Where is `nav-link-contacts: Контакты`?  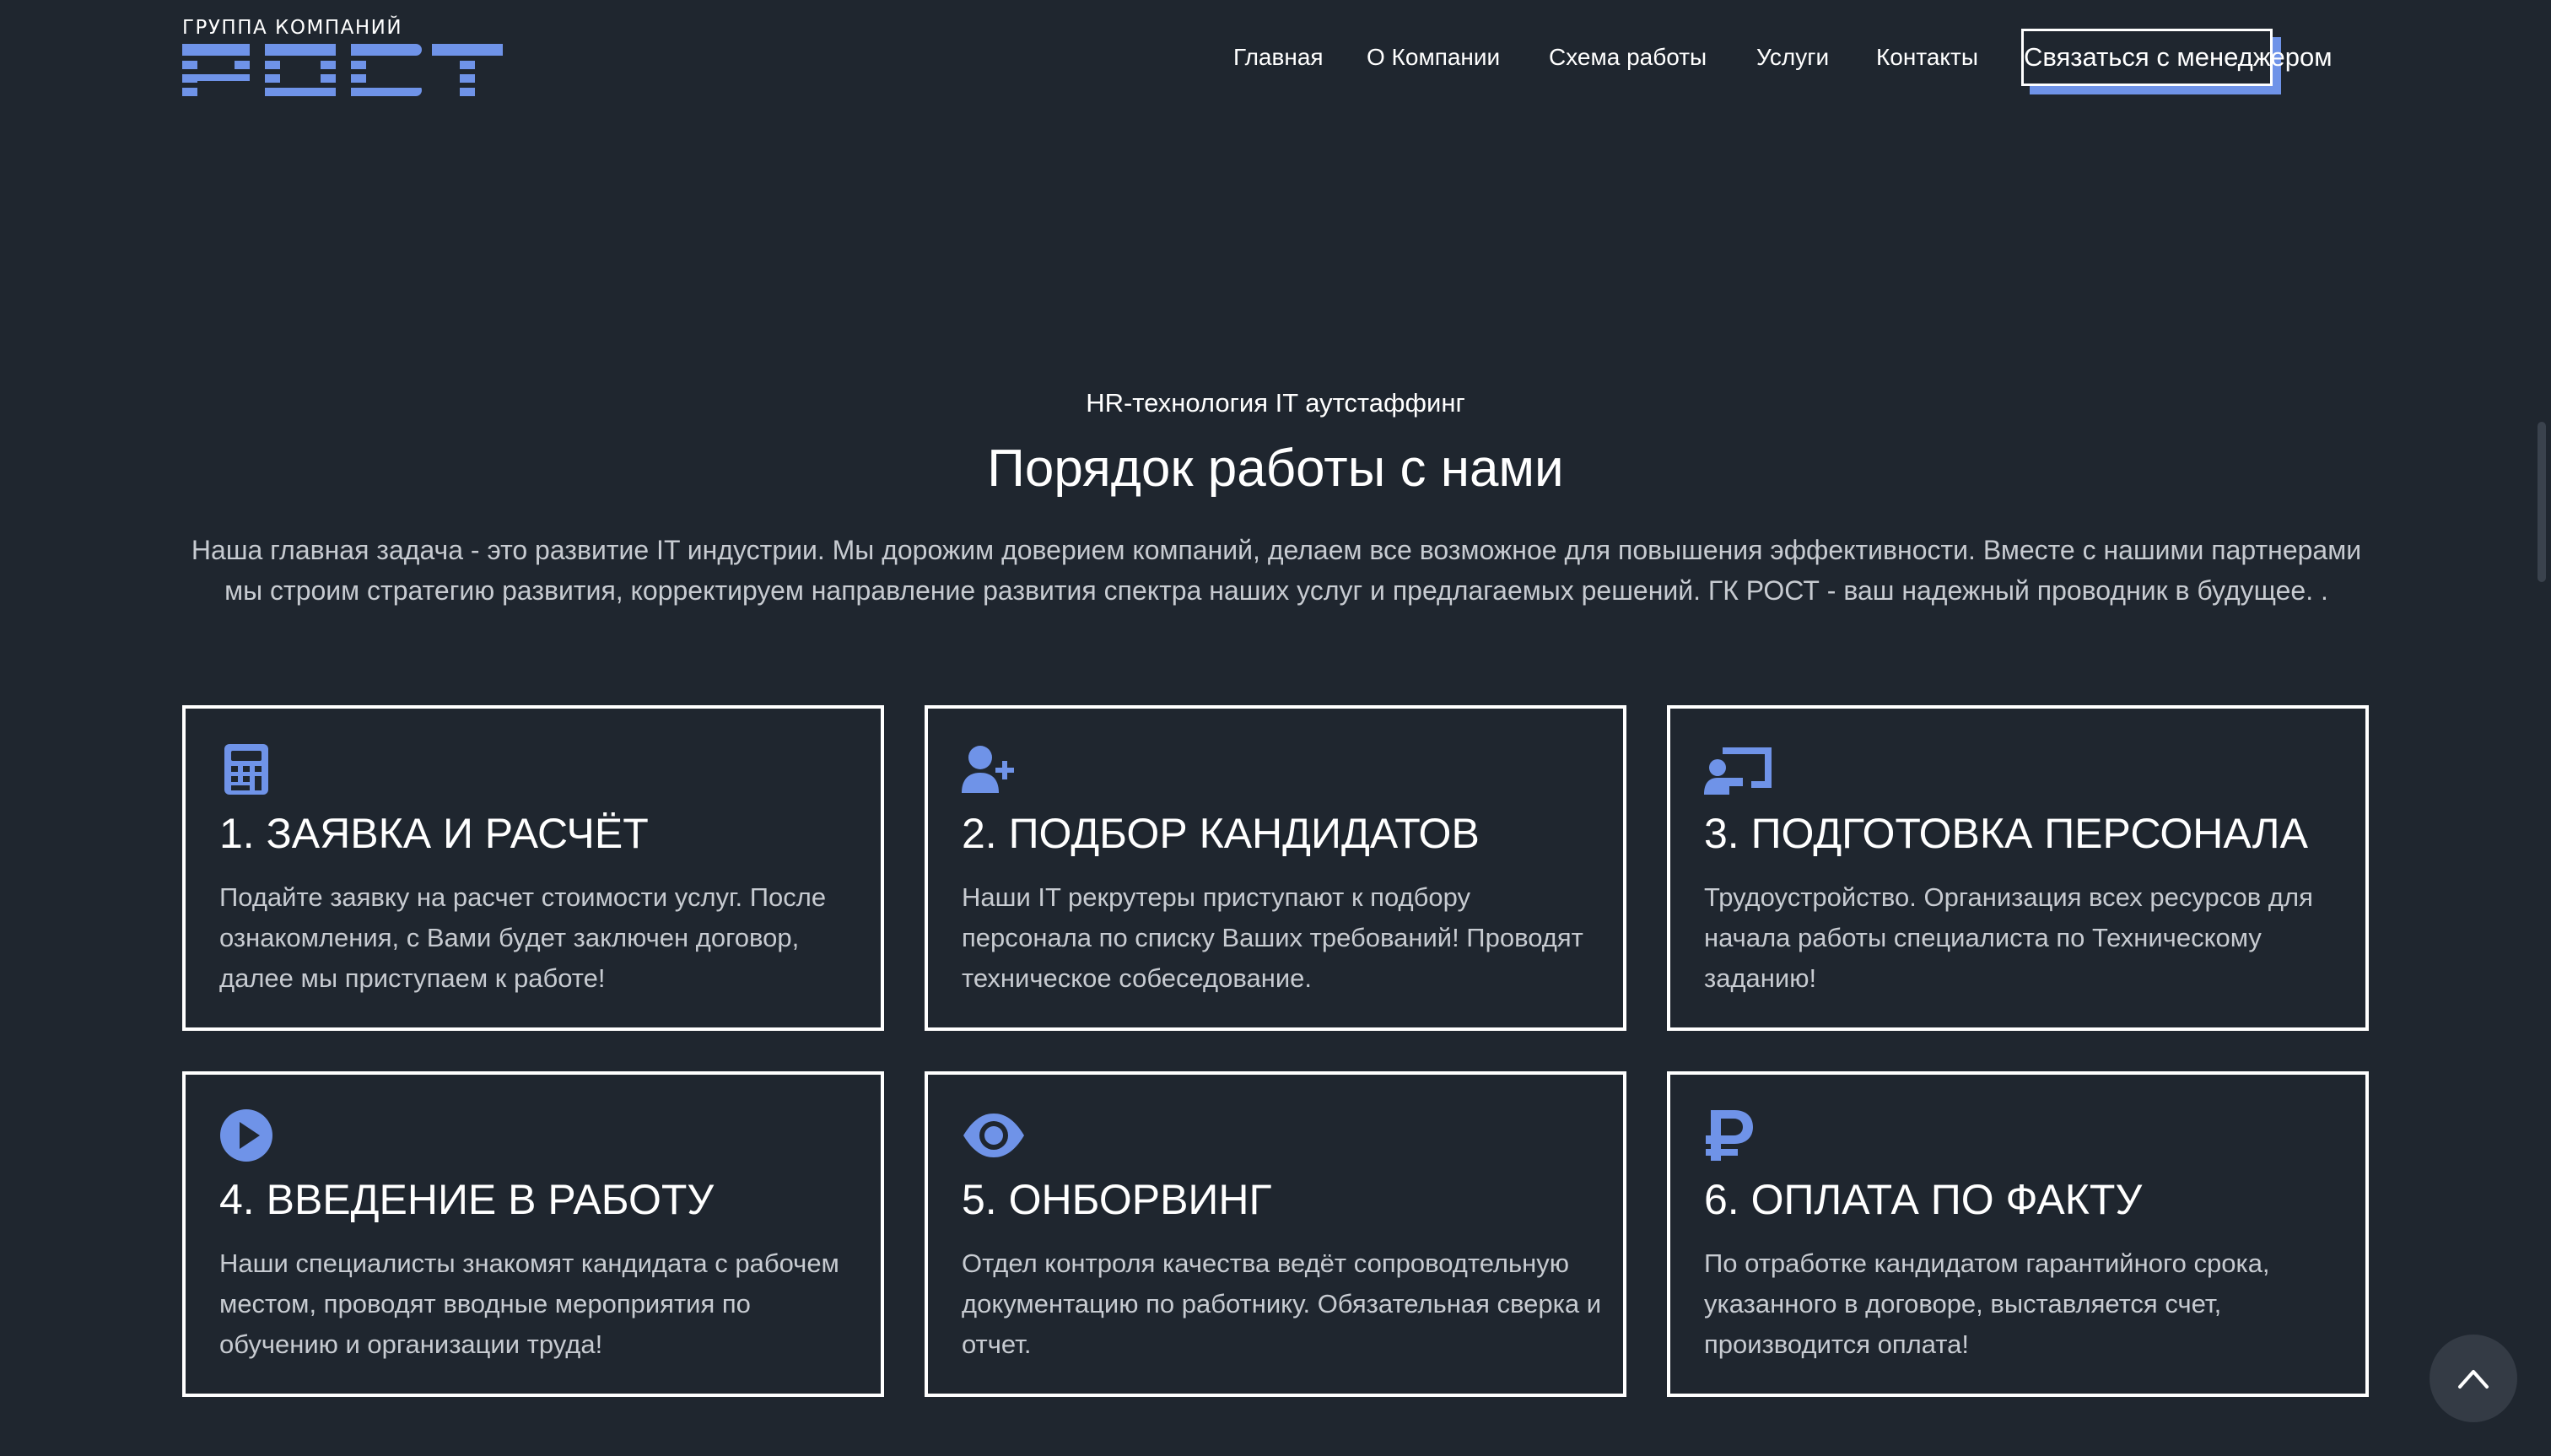
nav-link-contacts: Контакты is located at coordinates (1927, 58).